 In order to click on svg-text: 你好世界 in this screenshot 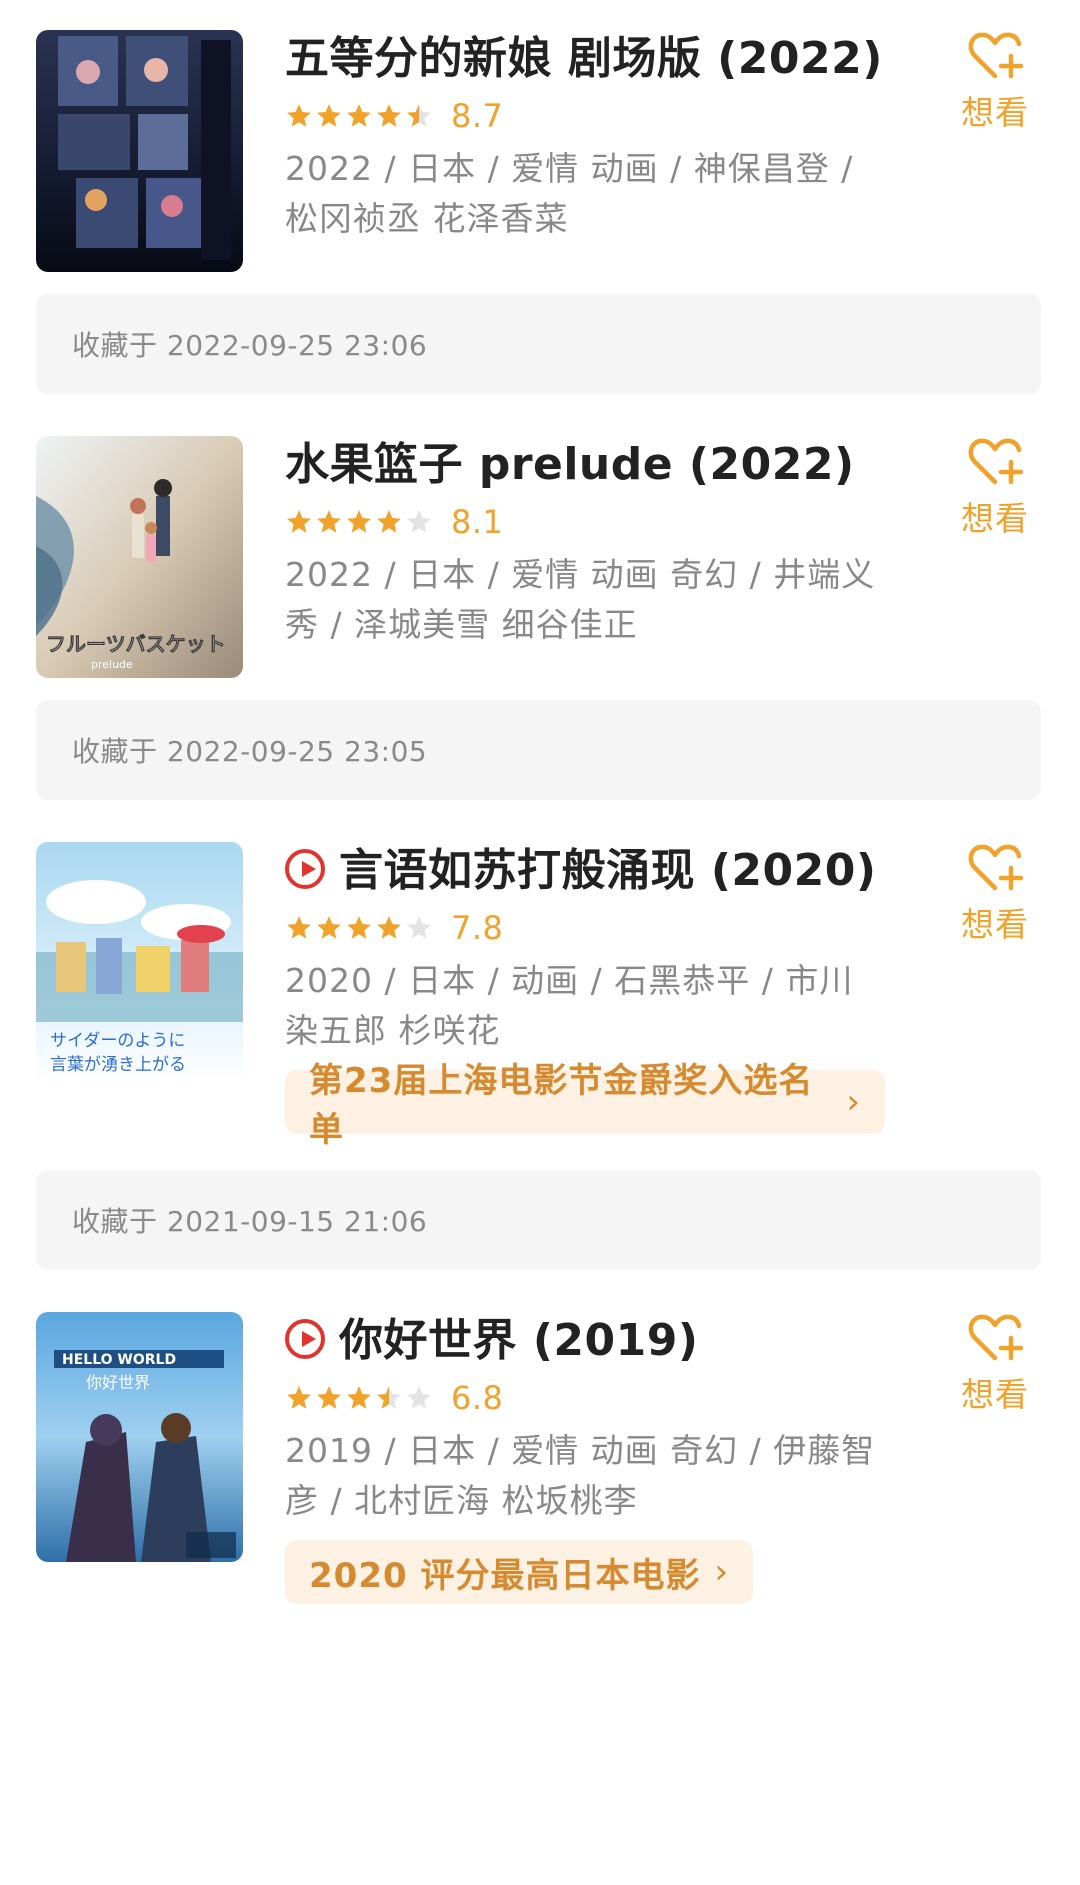, I will do `click(118, 1382)`.